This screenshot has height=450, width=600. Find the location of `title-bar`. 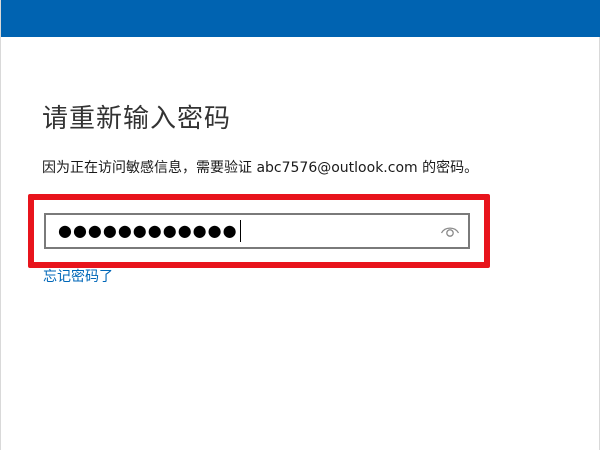

title-bar is located at coordinates (300, 18).